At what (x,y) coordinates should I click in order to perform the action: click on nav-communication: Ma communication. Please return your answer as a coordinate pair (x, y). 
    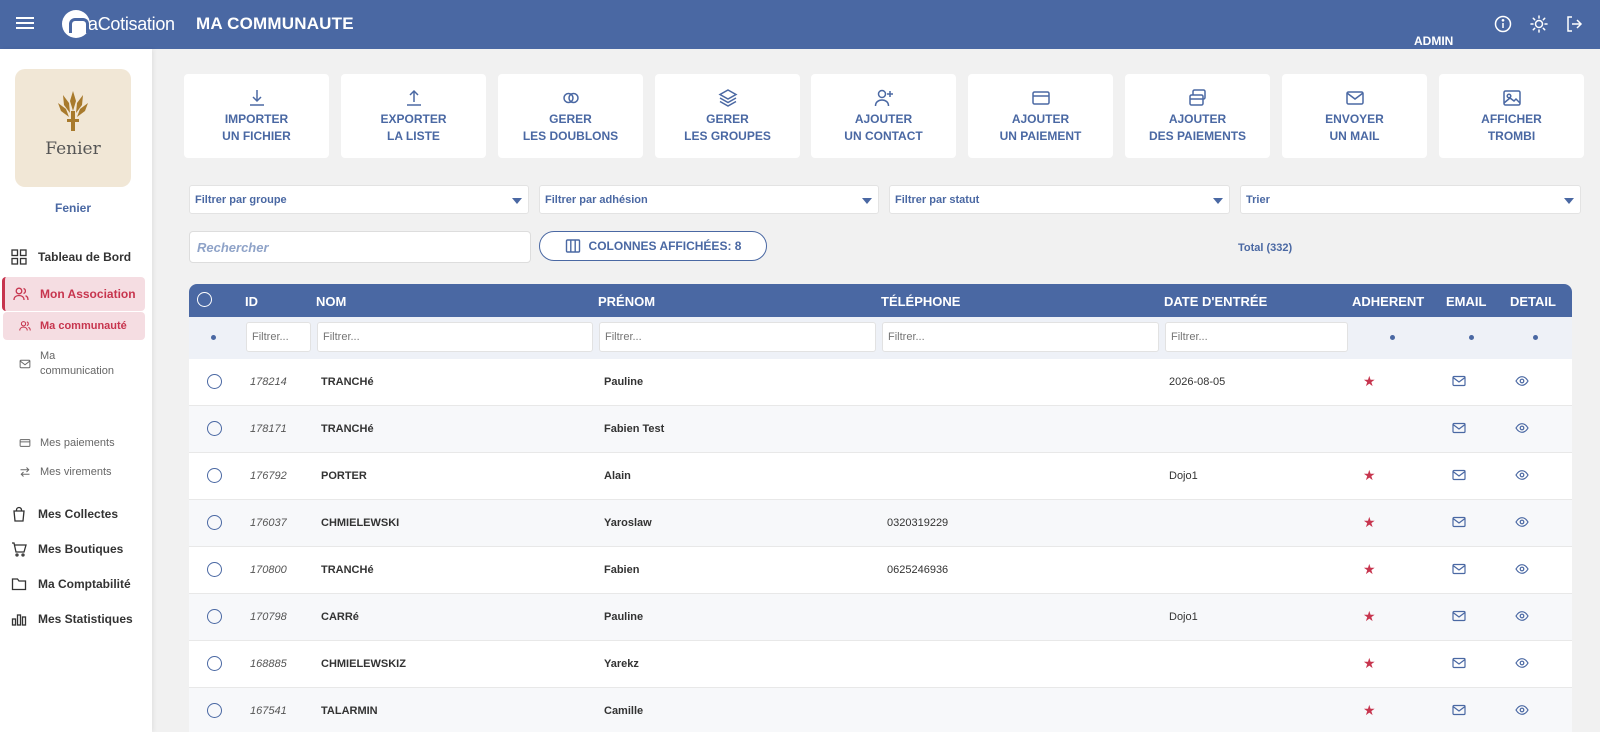
    Looking at the image, I should click on (74, 364).